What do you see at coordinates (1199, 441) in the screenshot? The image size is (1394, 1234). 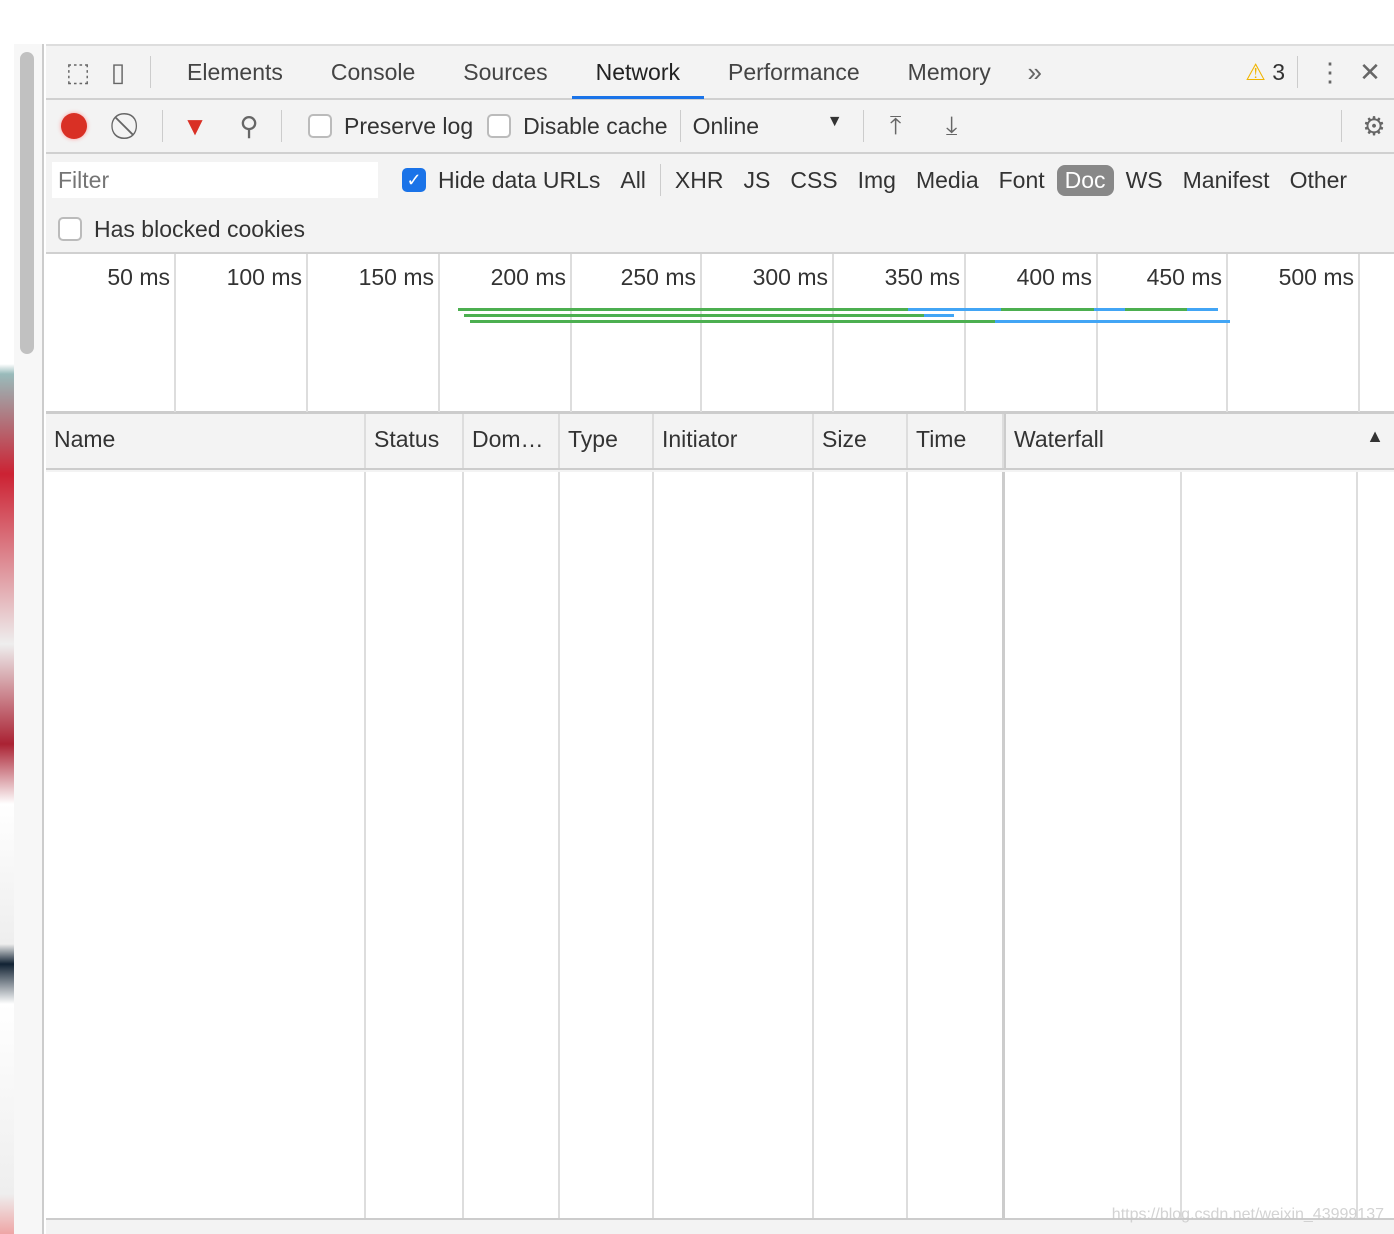 I see `column-waterfall: Waterfall ▲` at bounding box center [1199, 441].